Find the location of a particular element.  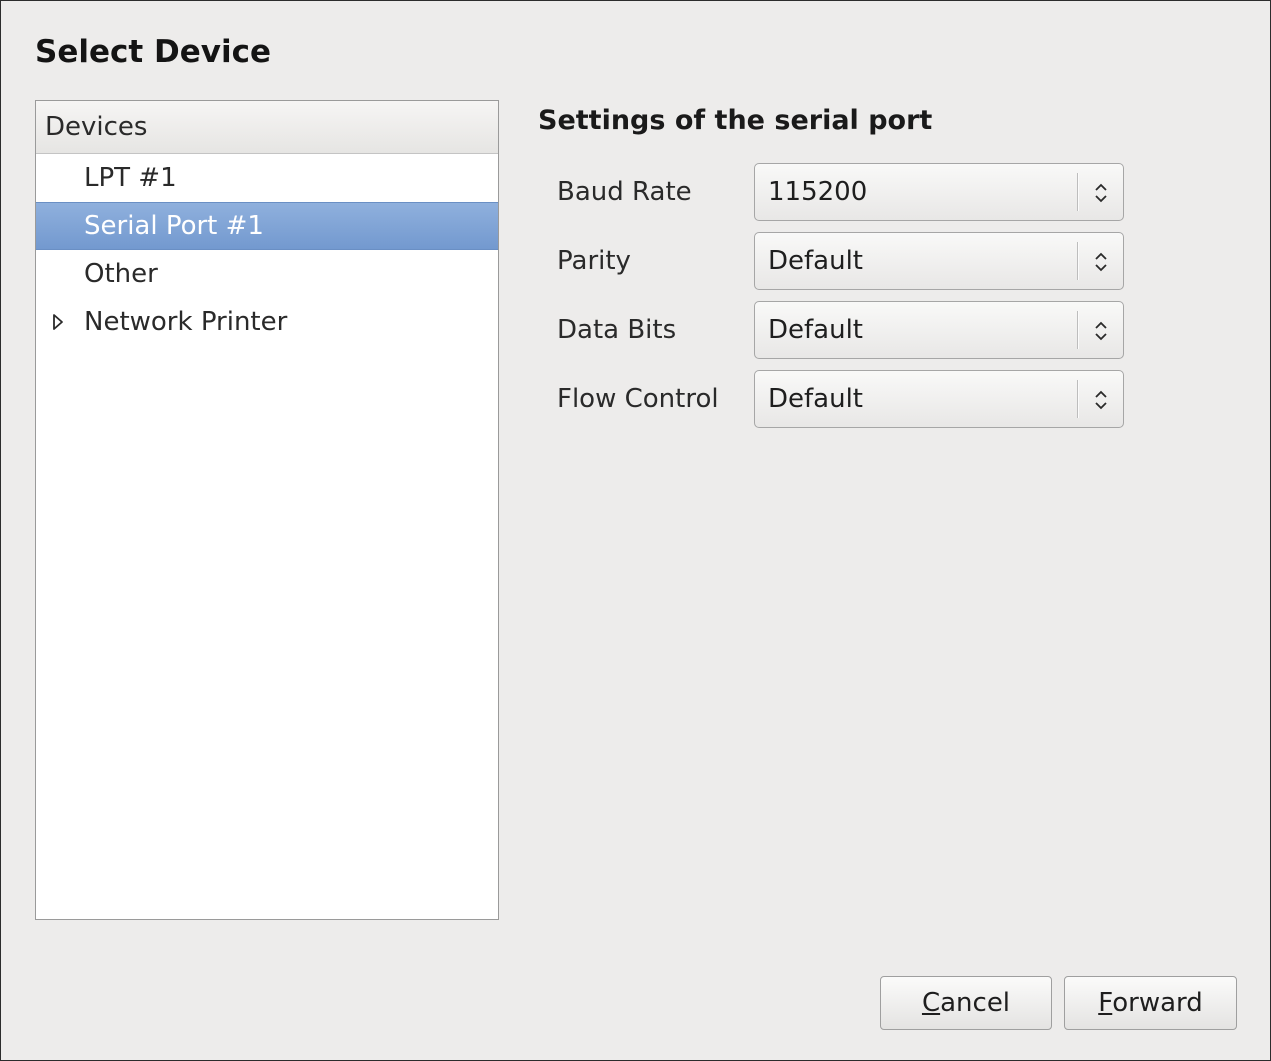

tree-item-label: Other is located at coordinates (121, 274).